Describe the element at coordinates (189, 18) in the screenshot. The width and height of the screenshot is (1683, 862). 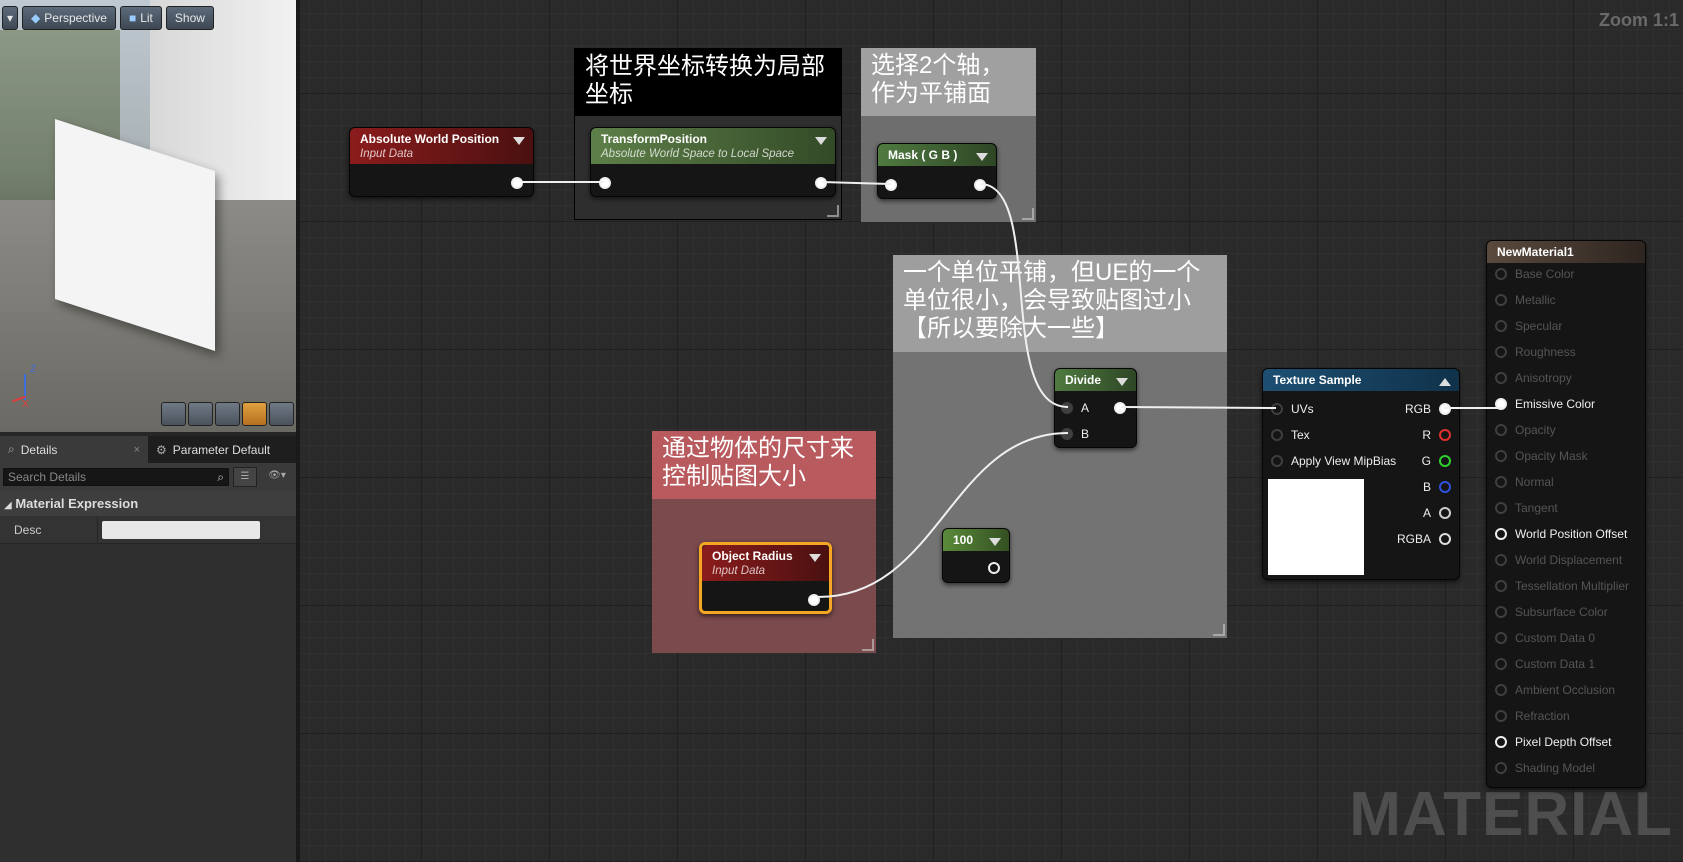
I see `show-button: Show` at that location.